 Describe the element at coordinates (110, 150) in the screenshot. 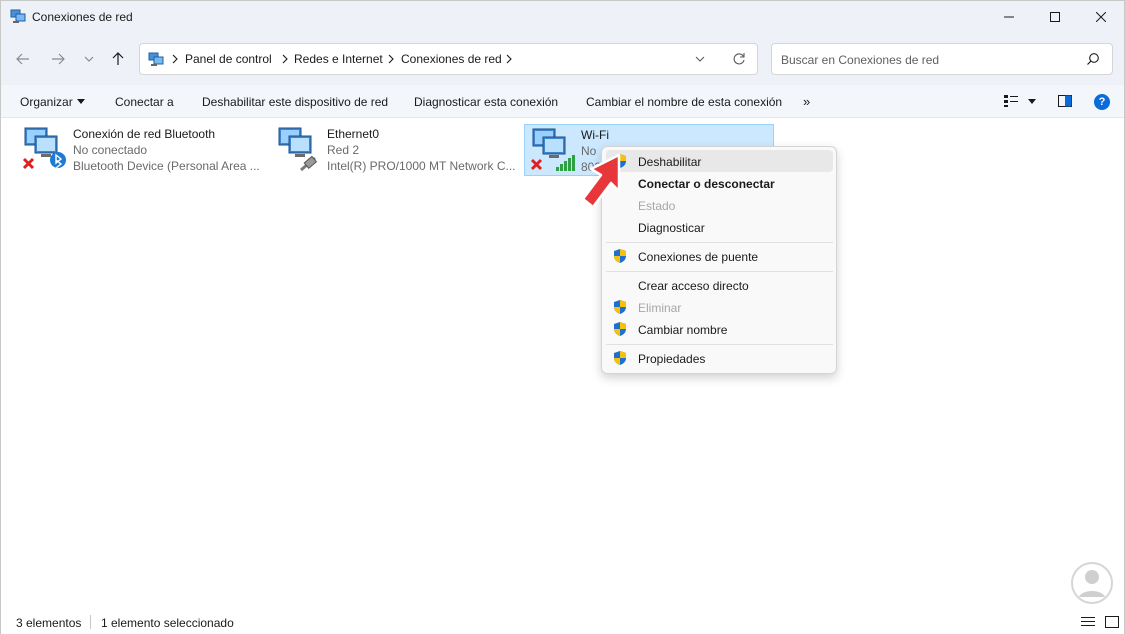

I see `connection-status: No conectado` at that location.